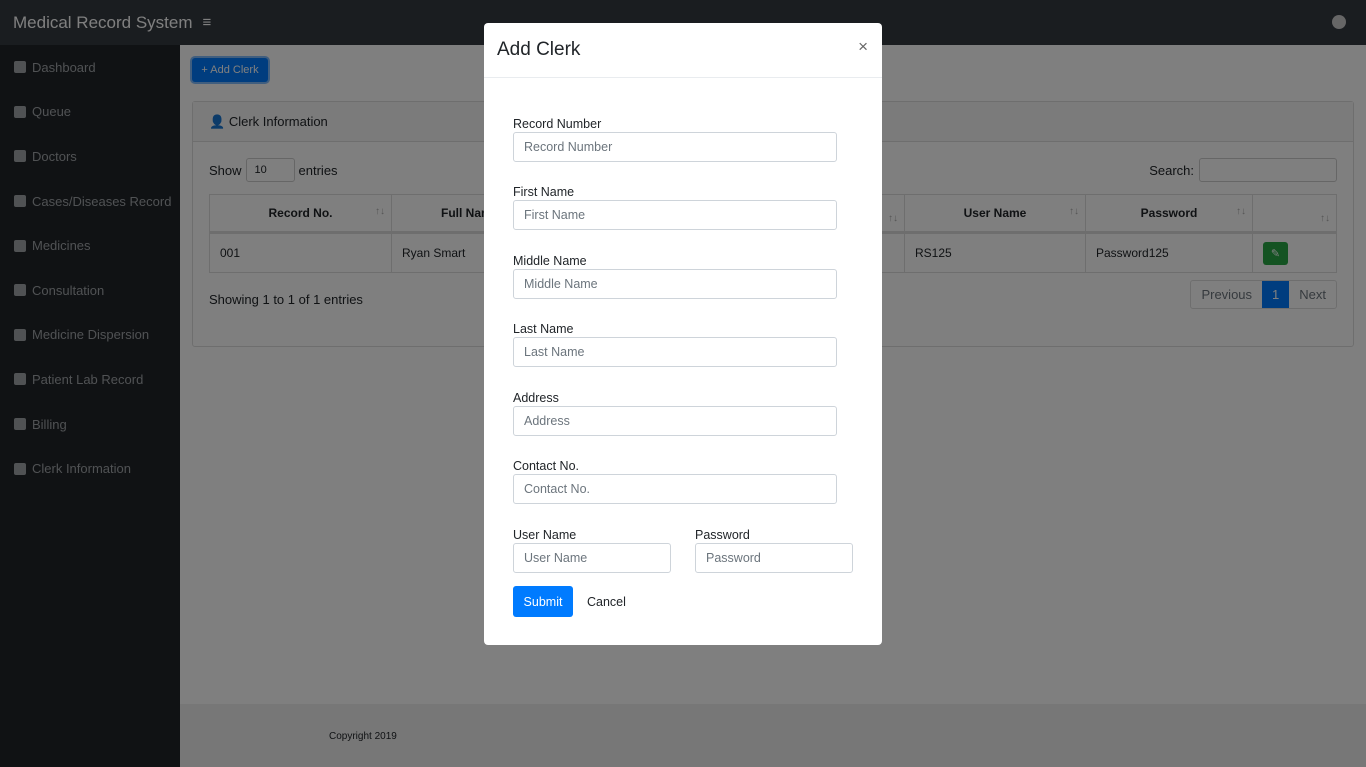 Image resolution: width=1366 pixels, height=767 pixels. I want to click on field-label: Last Name, so click(543, 329).